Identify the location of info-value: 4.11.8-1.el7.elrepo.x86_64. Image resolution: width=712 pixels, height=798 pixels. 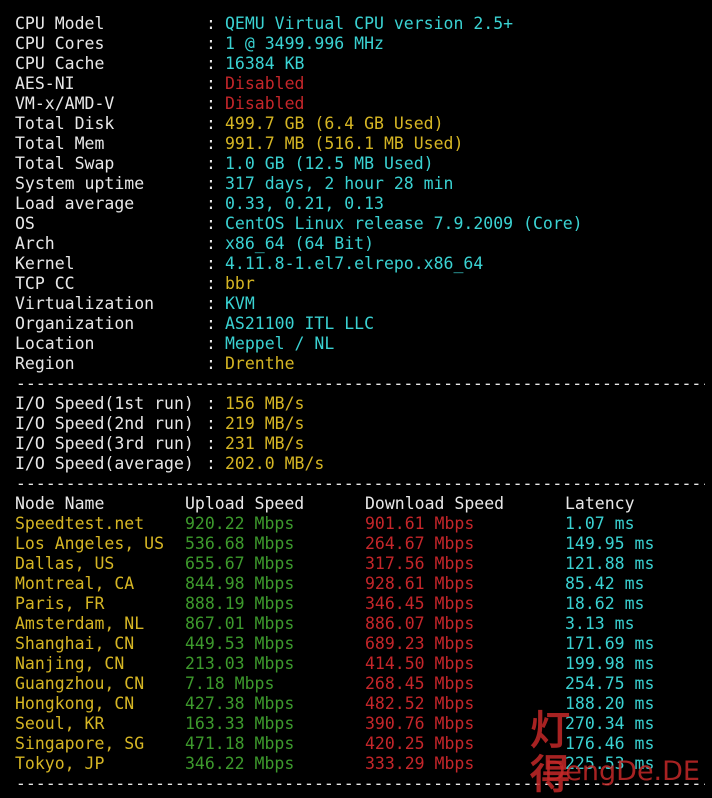
(354, 263).